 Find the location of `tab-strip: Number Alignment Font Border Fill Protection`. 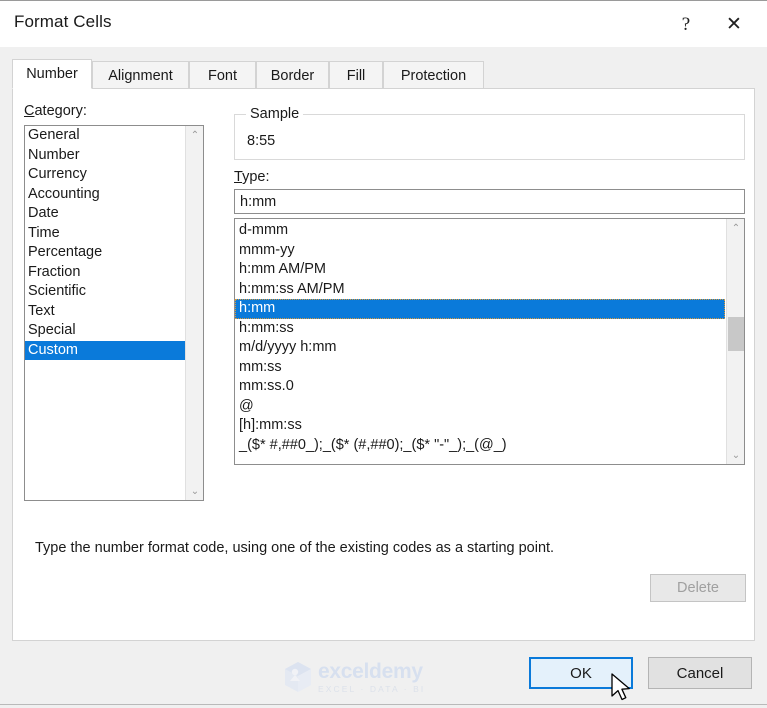

tab-strip: Number Alignment Font Border Fill Protection is located at coordinates (383, 74).